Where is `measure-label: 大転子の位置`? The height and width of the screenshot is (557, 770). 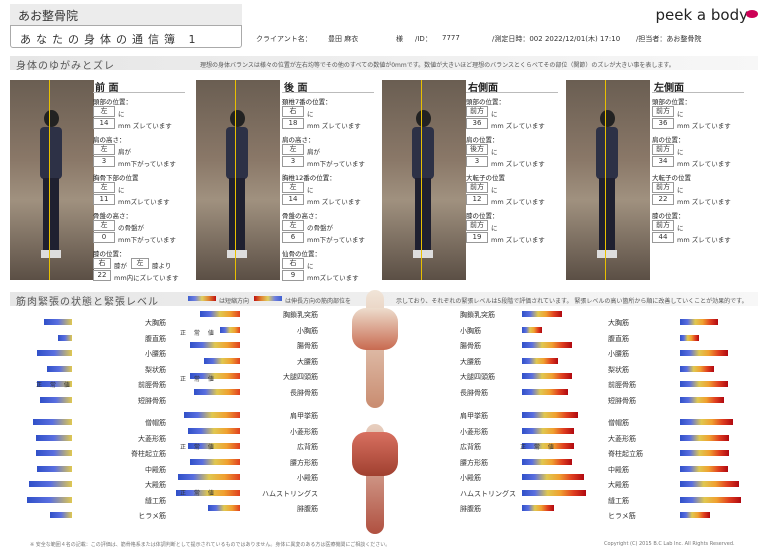
measure-label: 大転子の位置 is located at coordinates (485, 178).